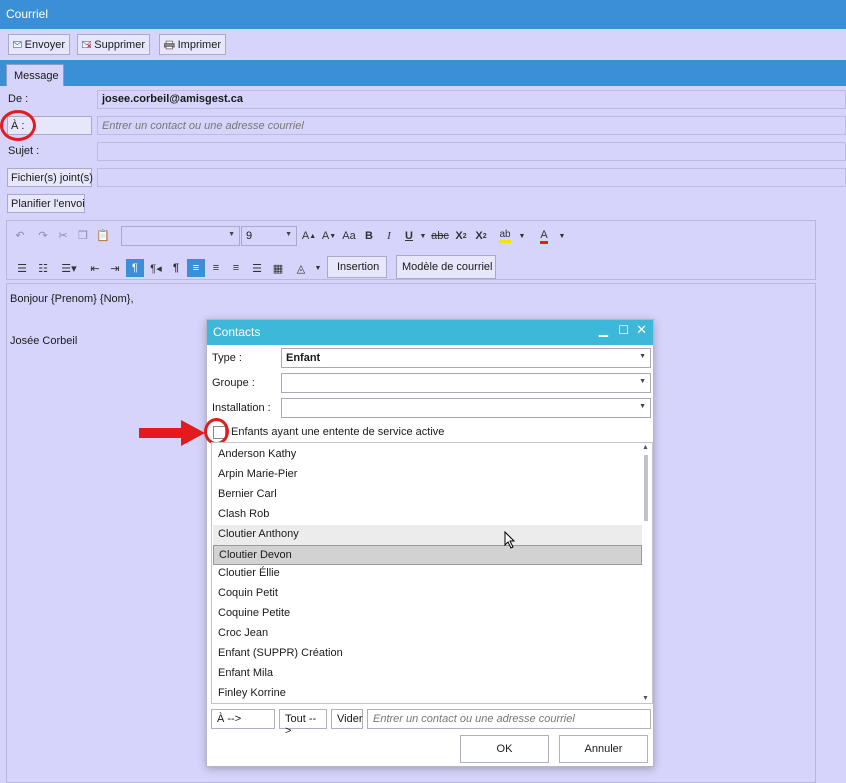  I want to click on contact-list-item: Clash Rob, so click(427, 515).